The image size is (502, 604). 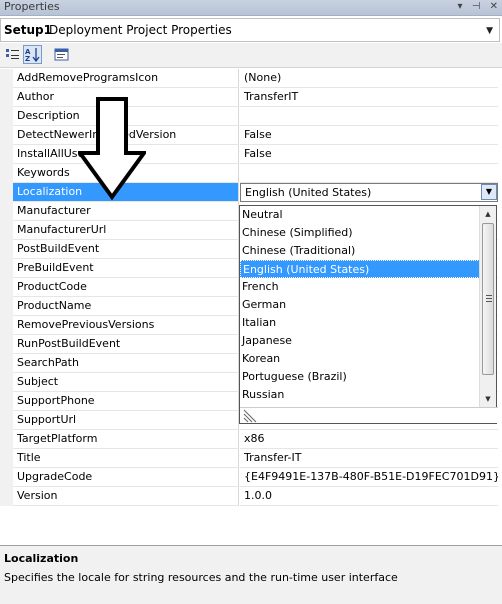 What do you see at coordinates (489, 31) in the screenshot?
I see `chevron-down-icon: ▼` at bounding box center [489, 31].